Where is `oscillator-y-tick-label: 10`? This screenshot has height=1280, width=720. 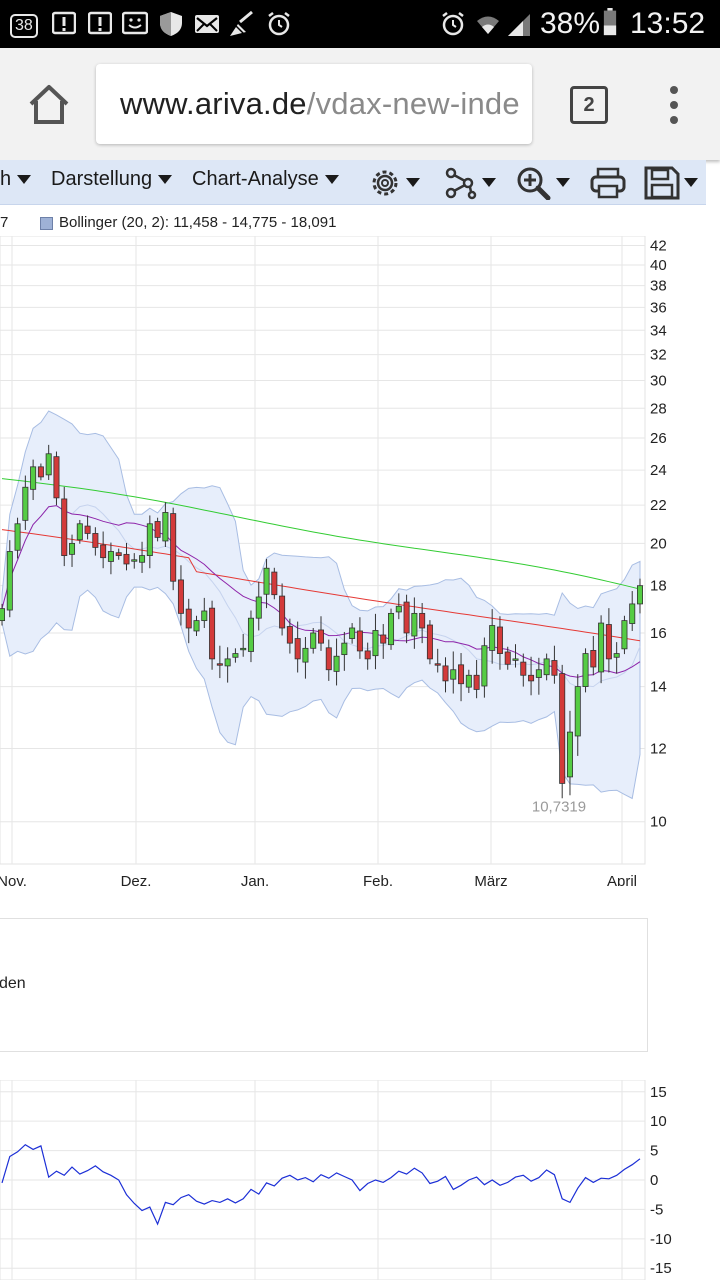
oscillator-y-tick-label: 10 is located at coordinates (658, 1121).